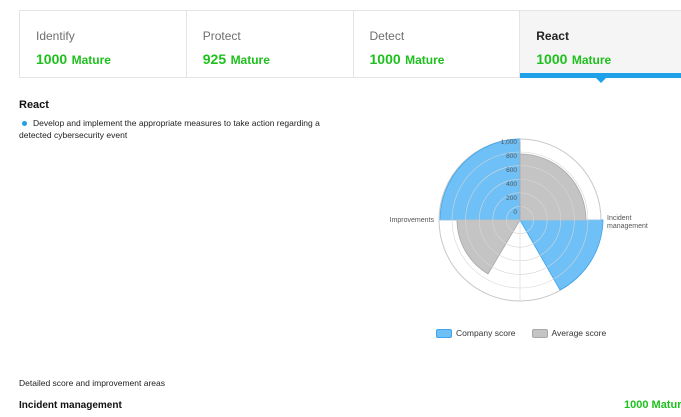 The width and height of the screenshot is (681, 417). Describe the element at coordinates (509, 142) in the screenshot. I see `tick-label: 1,000` at that location.